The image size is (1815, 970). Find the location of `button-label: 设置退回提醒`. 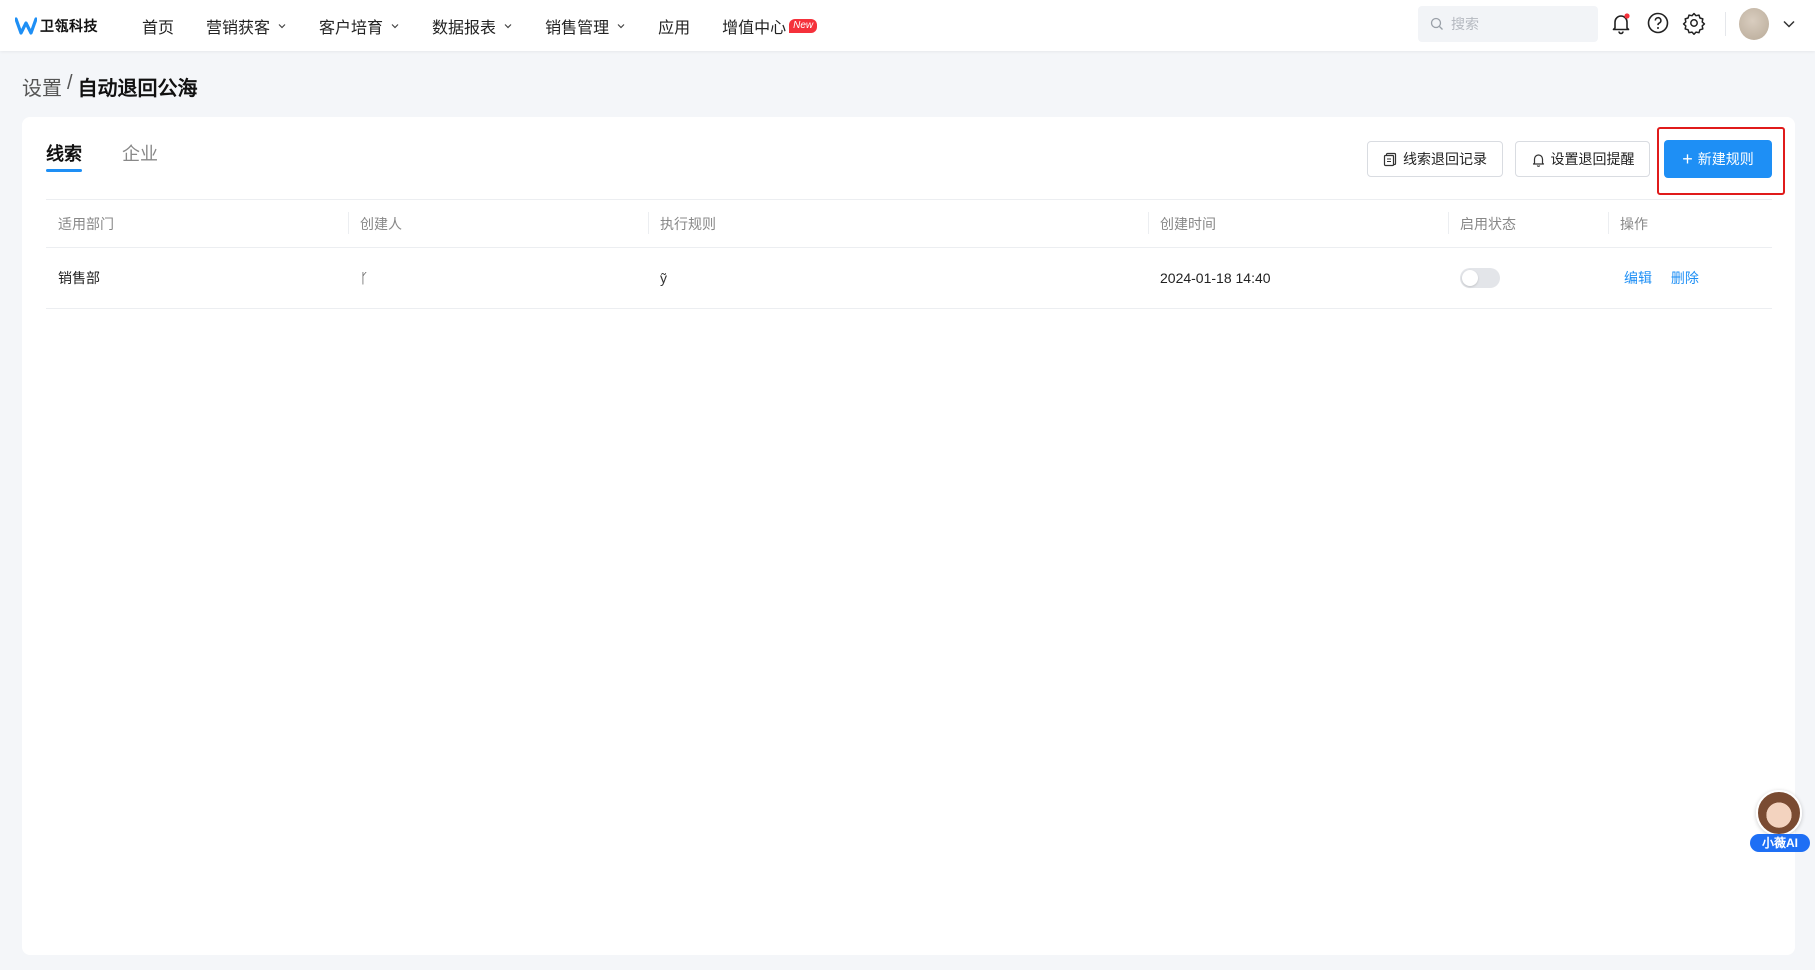

button-label: 设置退回提醒 is located at coordinates (1592, 159).